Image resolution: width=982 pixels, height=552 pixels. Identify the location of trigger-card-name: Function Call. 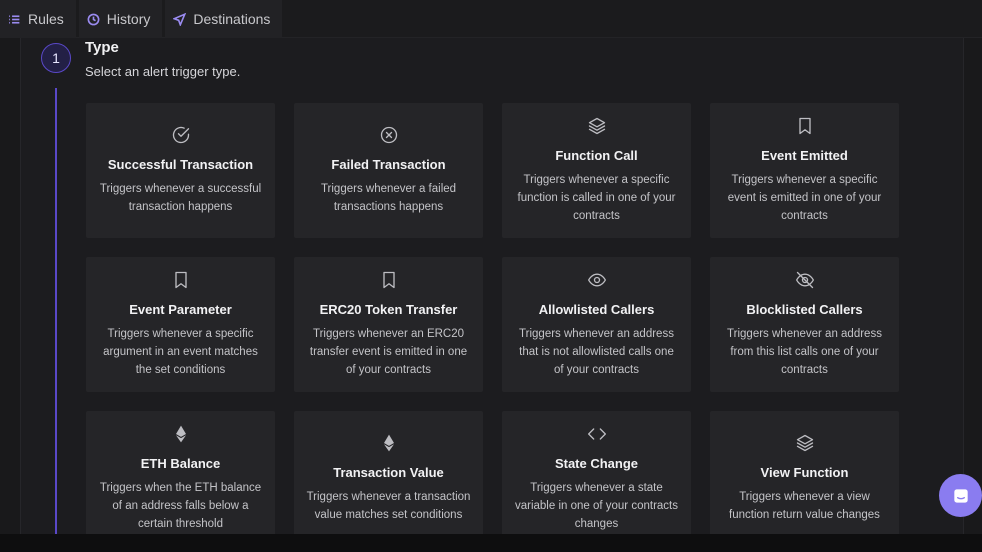
(596, 155).